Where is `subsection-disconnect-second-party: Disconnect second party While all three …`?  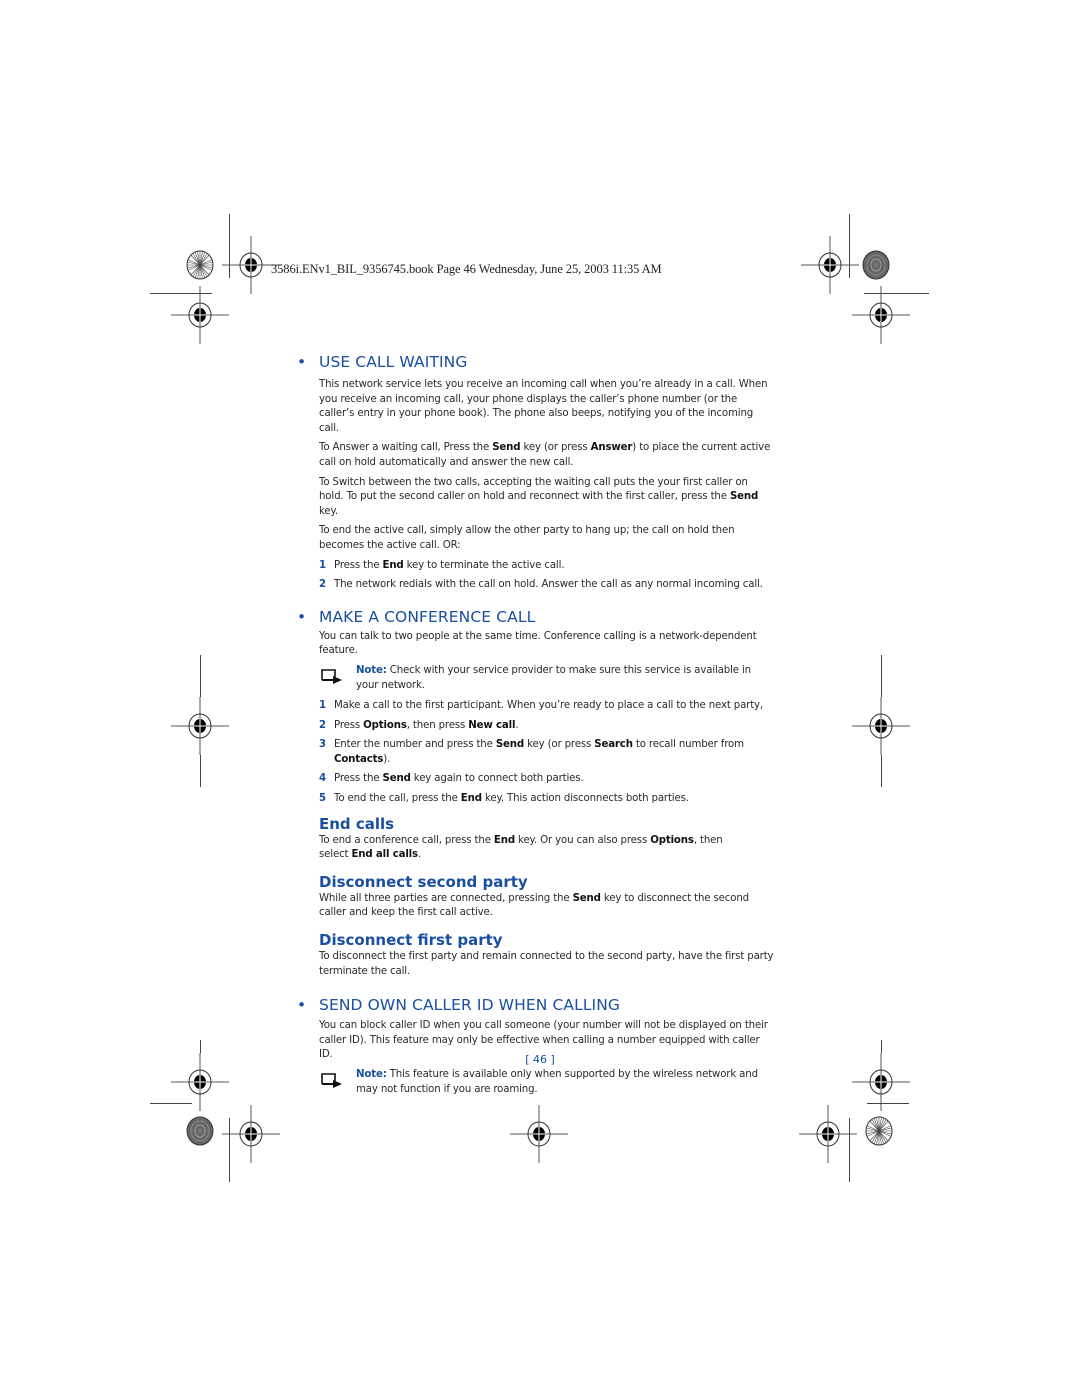
subsection-disconnect-second-party: Disconnect second party While all three … is located at coordinates (546, 897).